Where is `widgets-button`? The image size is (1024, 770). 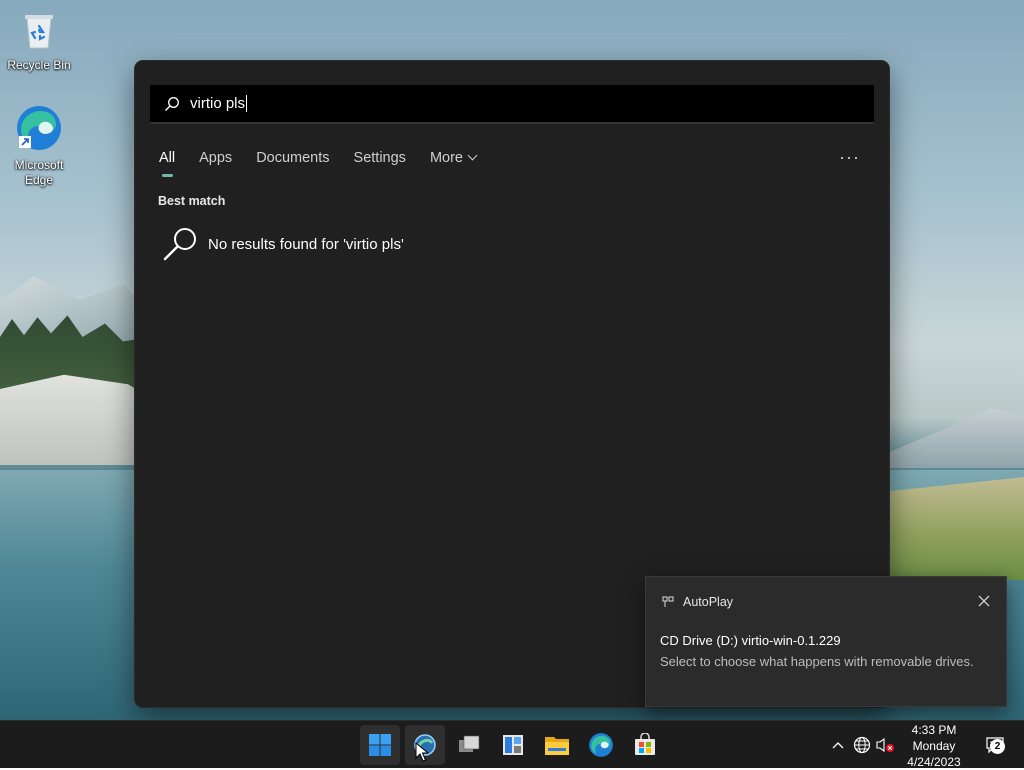
widgets-button is located at coordinates (513, 745).